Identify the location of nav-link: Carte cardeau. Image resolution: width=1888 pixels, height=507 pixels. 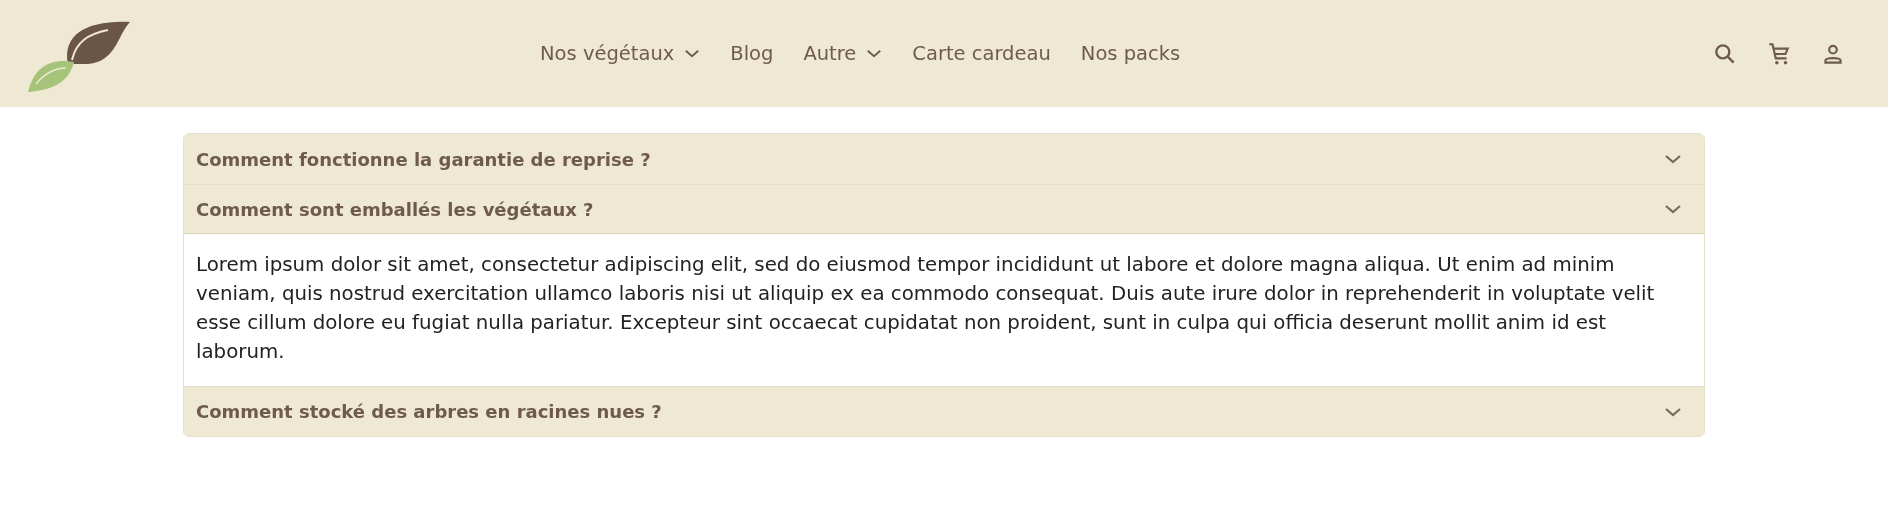
(981, 53).